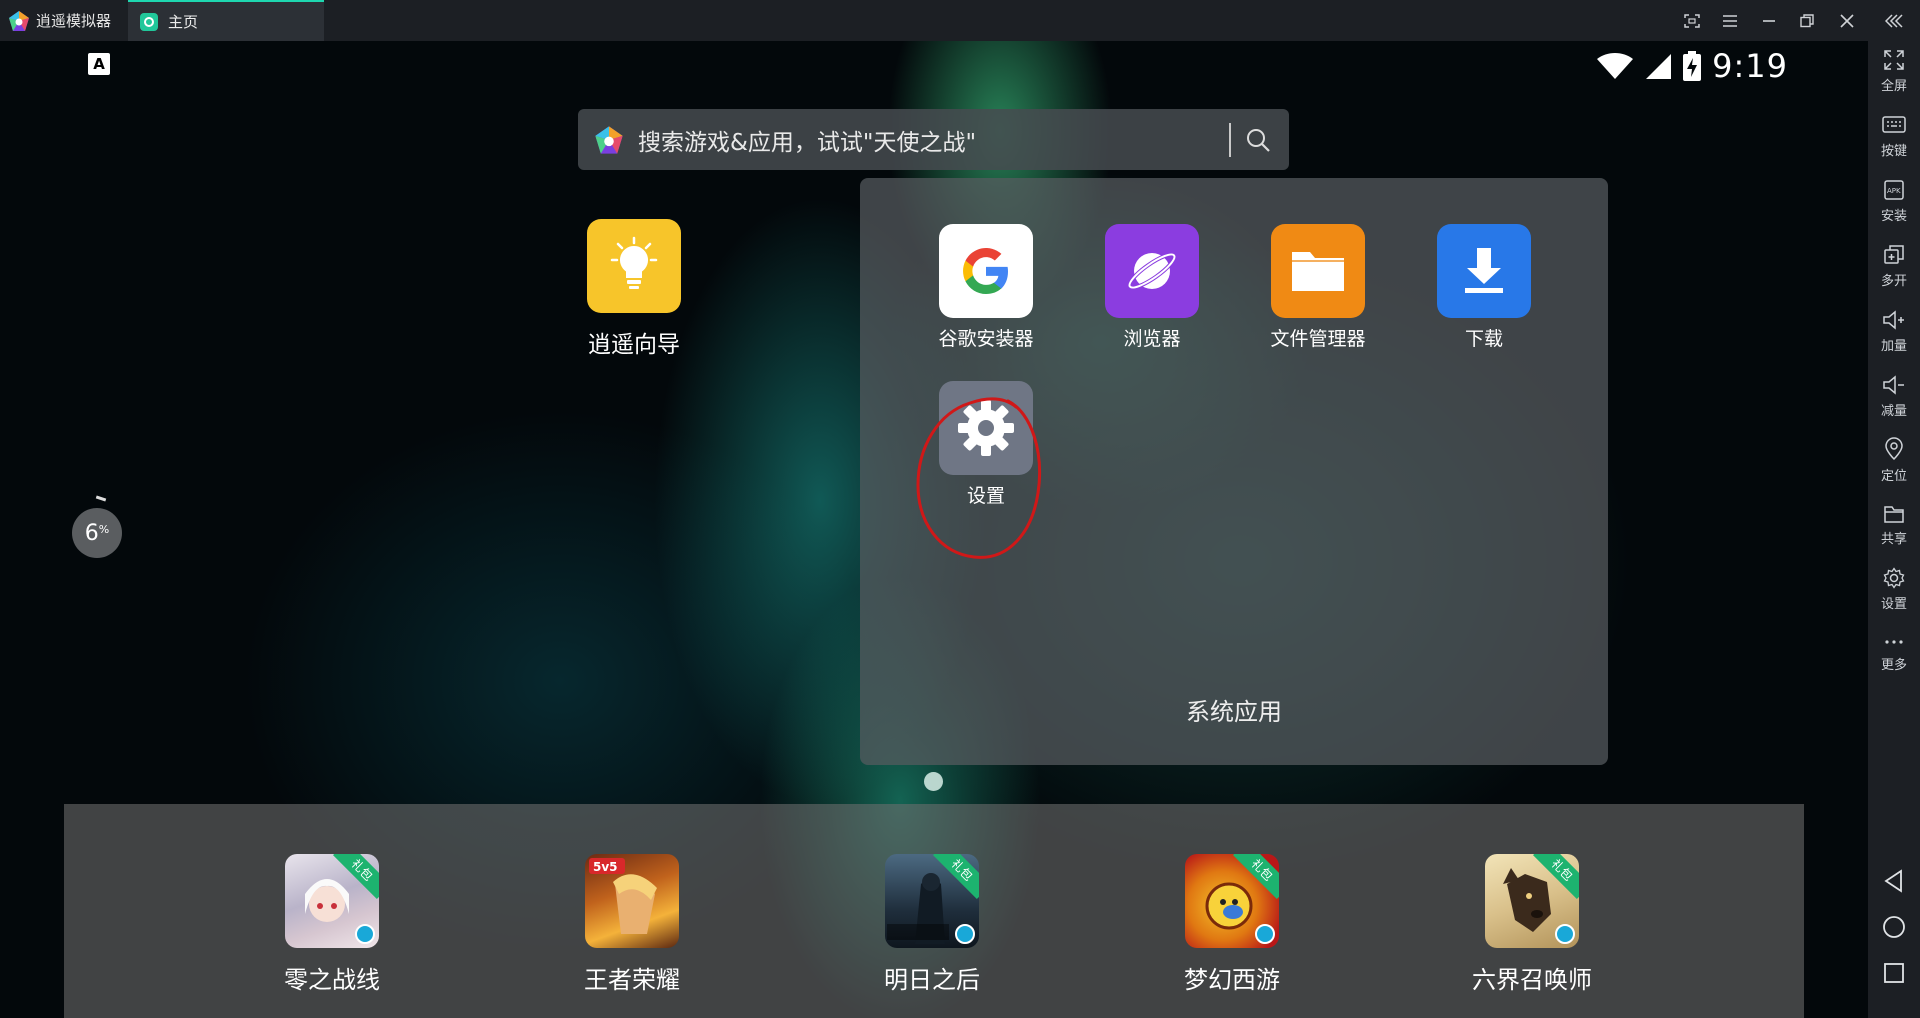  I want to click on game-label: 零之战线, so click(332, 980).